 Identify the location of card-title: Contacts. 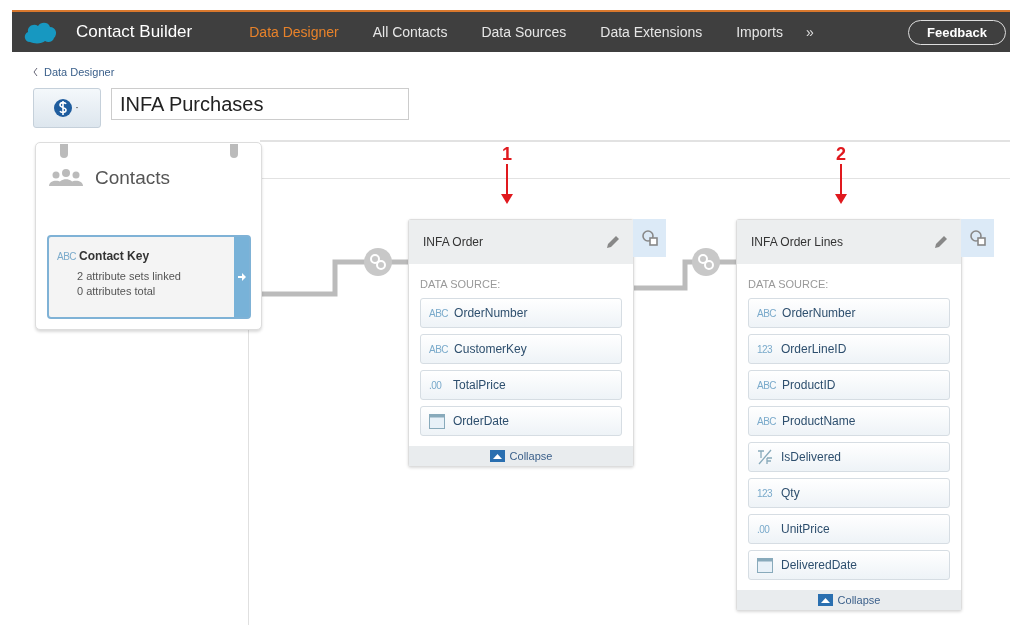
(132, 178).